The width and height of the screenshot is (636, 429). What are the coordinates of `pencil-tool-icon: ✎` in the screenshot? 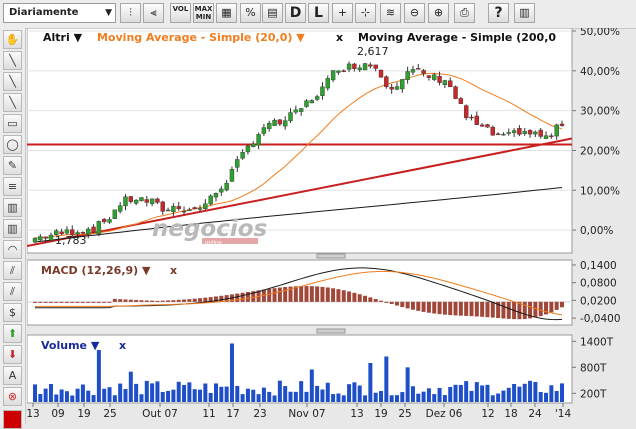 It's located at (12, 165).